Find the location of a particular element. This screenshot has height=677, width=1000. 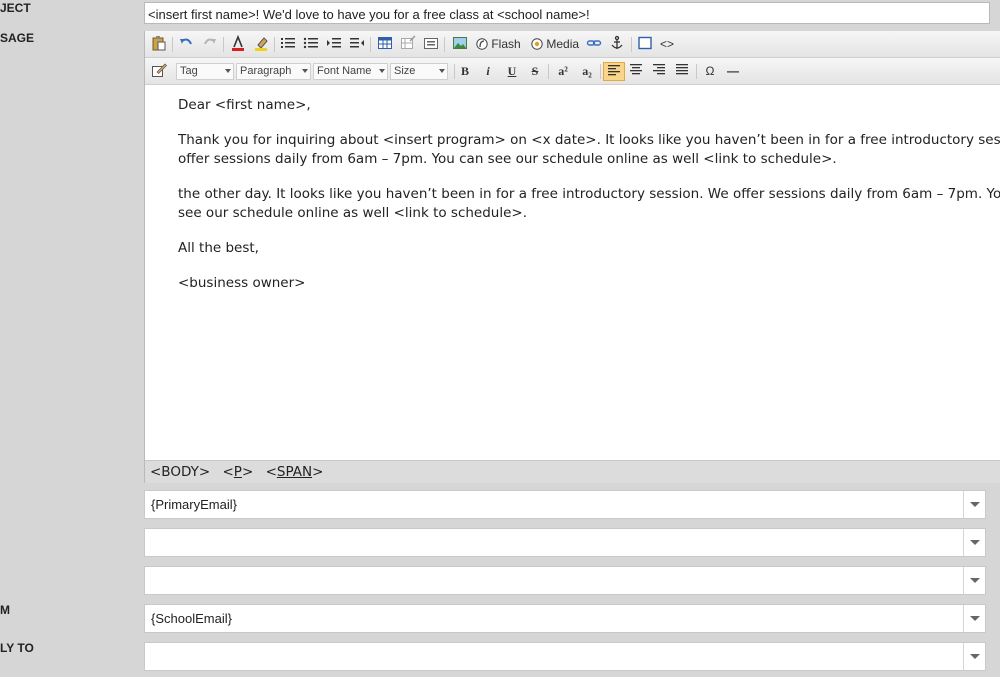

unordered-list-icon is located at coordinates (311, 44).